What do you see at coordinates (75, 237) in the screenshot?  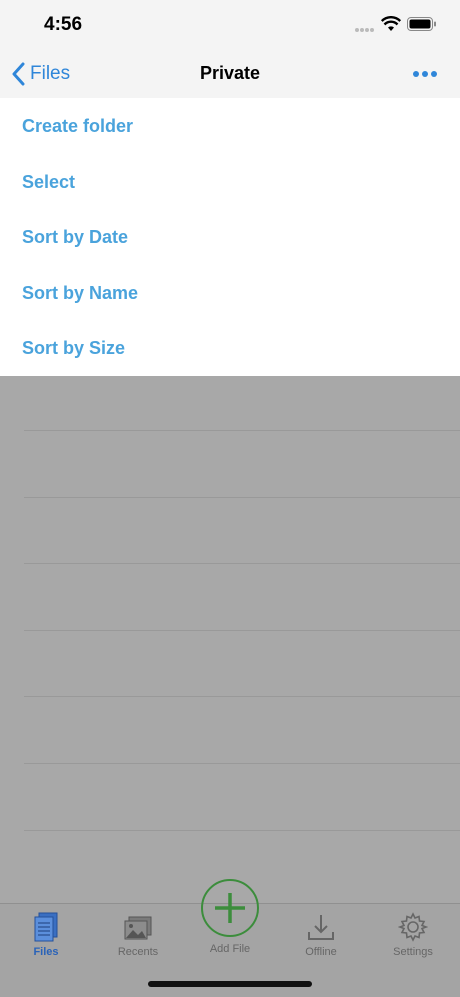 I see `menu-item-sort-by-date: Sort by Date` at bounding box center [75, 237].